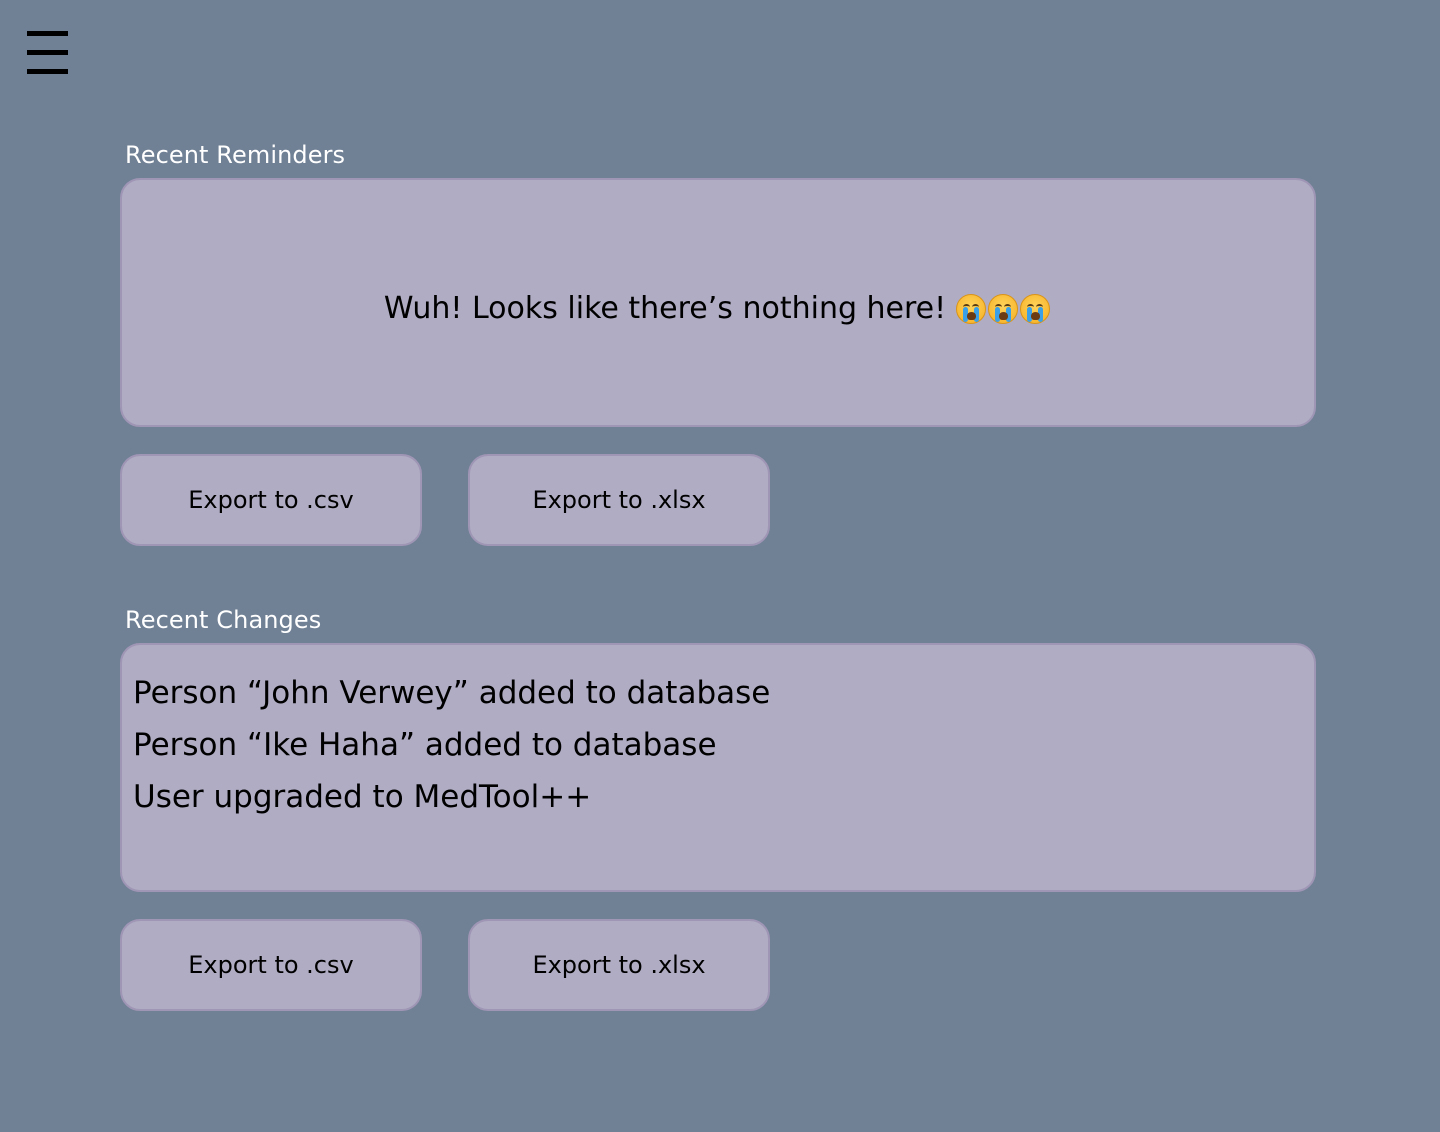 The height and width of the screenshot is (1132, 1440). What do you see at coordinates (362, 797) in the screenshot?
I see `list-item: User upgraded to MedTool++` at bounding box center [362, 797].